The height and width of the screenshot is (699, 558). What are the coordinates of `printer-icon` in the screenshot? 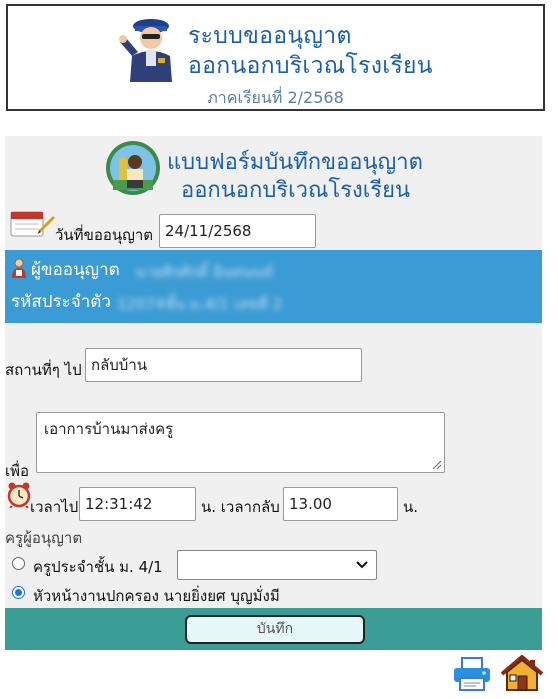 It's located at (472, 674).